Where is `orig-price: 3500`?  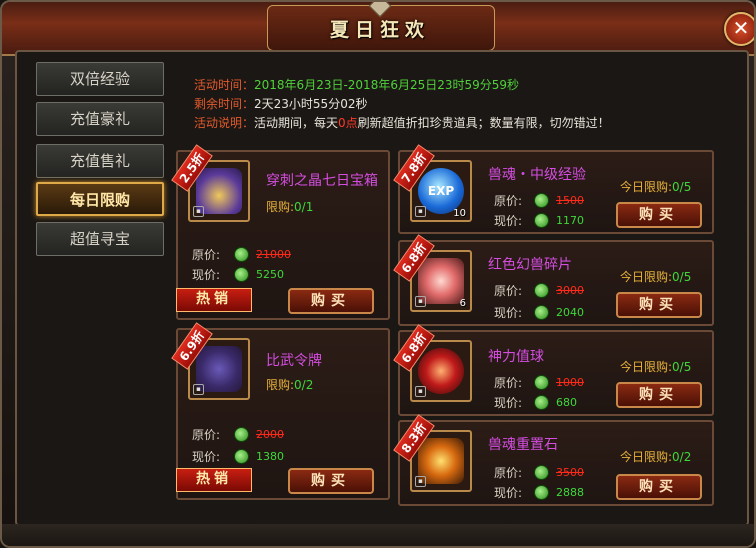
orig-price: 3500 is located at coordinates (570, 472).